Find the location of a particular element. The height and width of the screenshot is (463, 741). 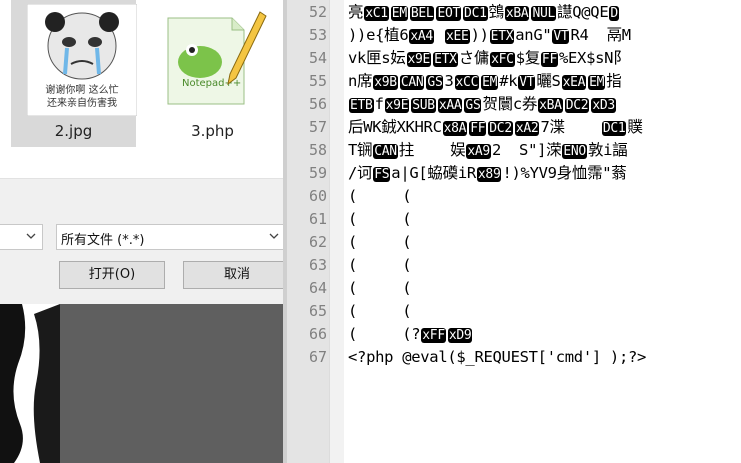

meme-caption-line1: 谢谢你啊 这么忙 is located at coordinates (82, 90).